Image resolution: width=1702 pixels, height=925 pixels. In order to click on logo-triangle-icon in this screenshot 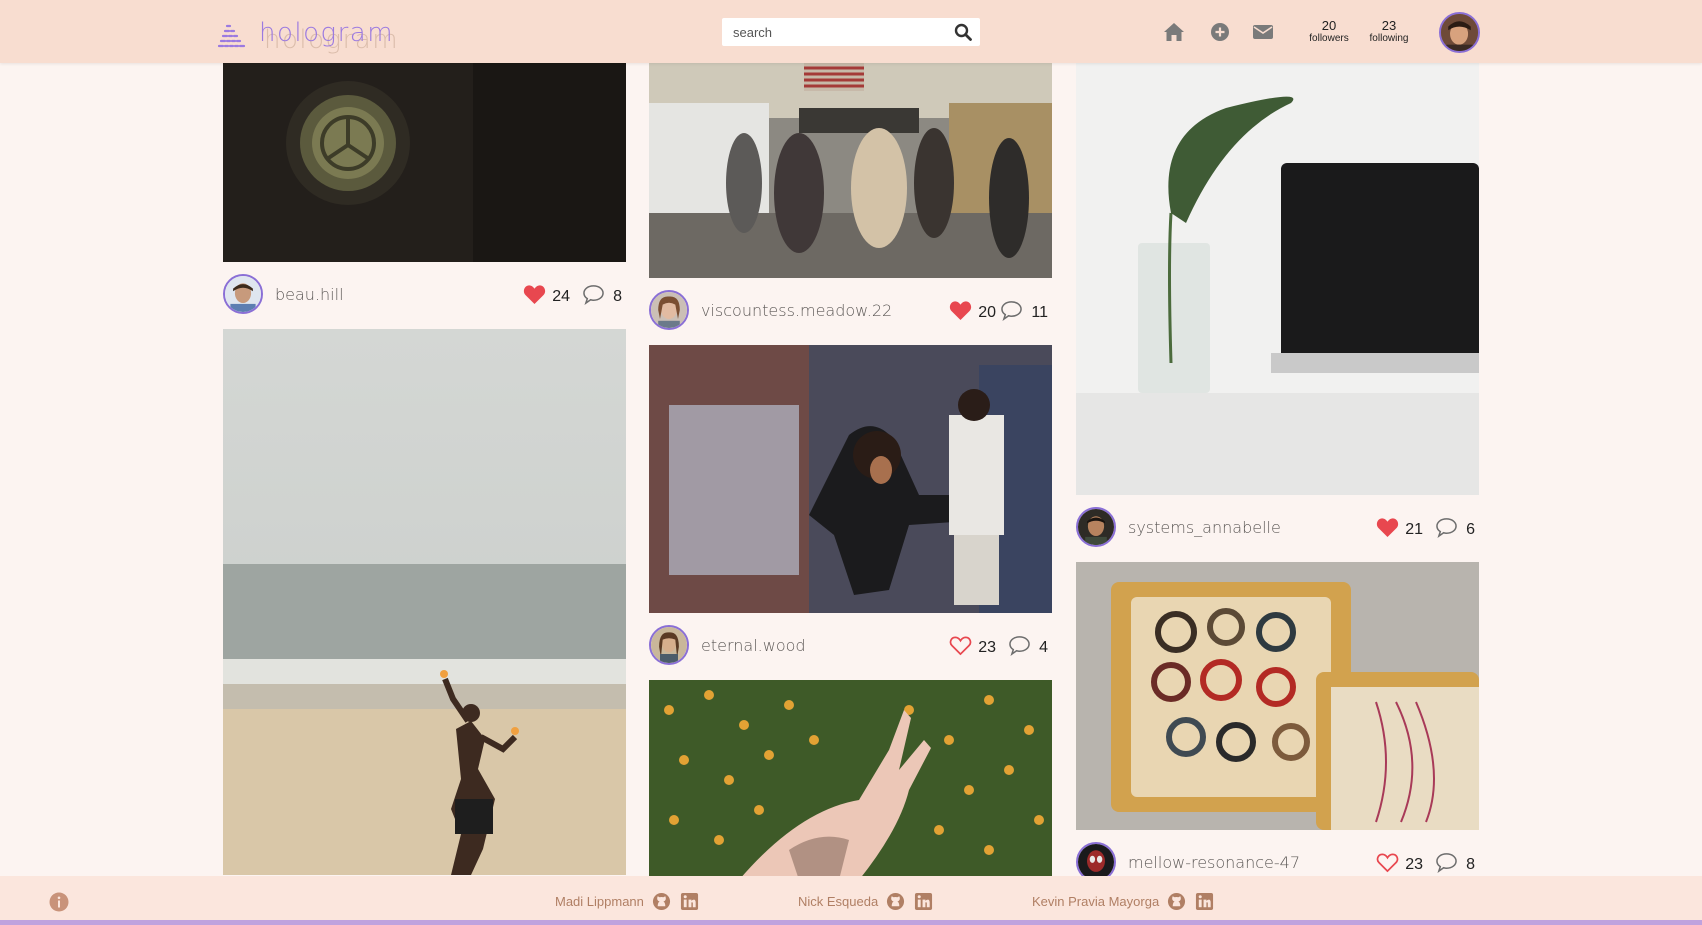, I will do `click(231, 36)`.